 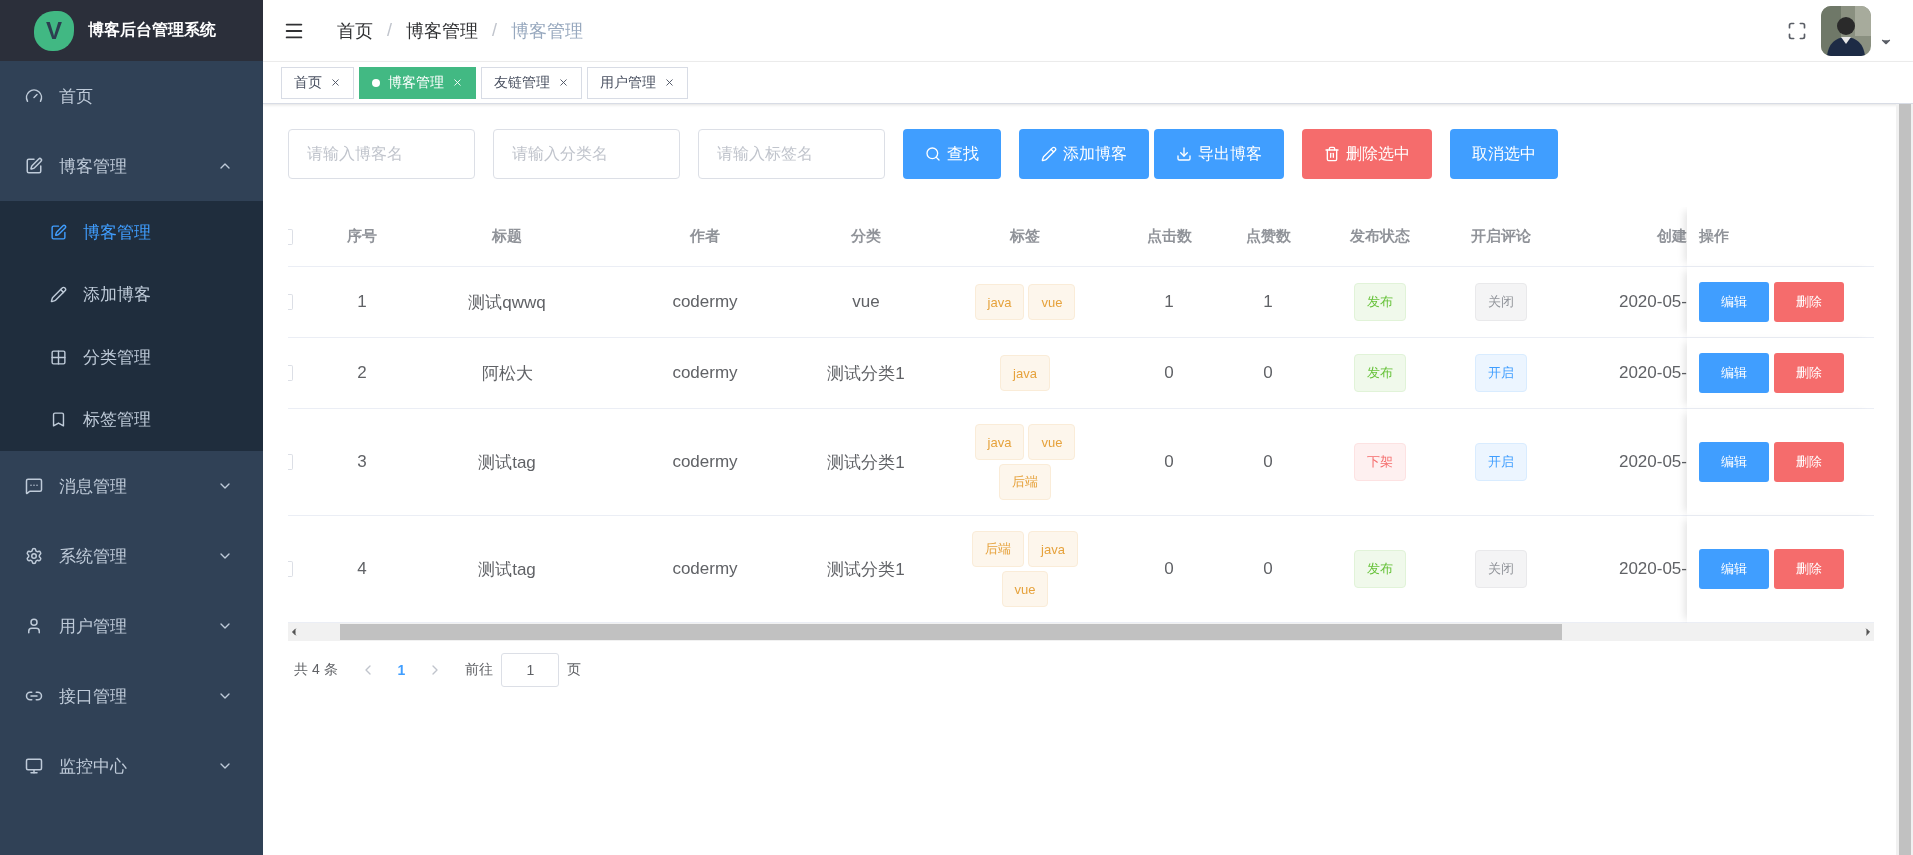 I want to click on page-suffix: 页, so click(x=574, y=670).